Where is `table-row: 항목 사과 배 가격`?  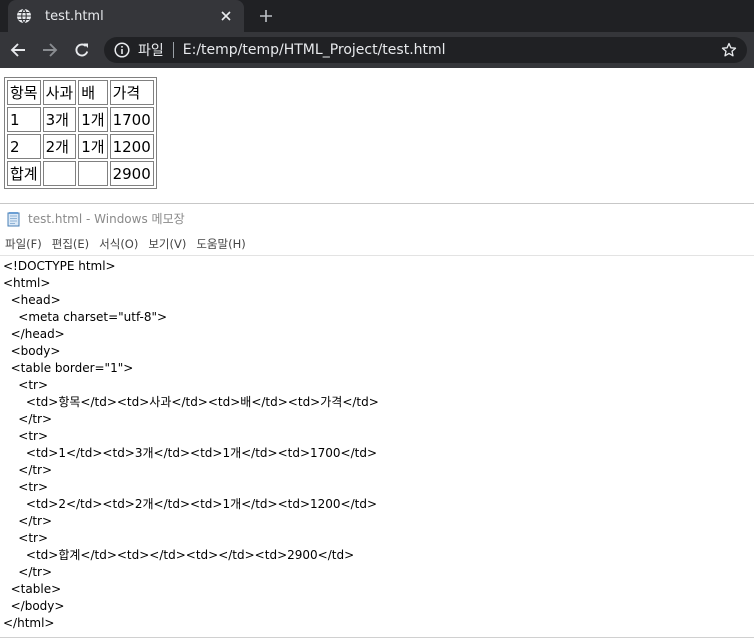 table-row: 항목 사과 배 가격 is located at coordinates (80, 92).